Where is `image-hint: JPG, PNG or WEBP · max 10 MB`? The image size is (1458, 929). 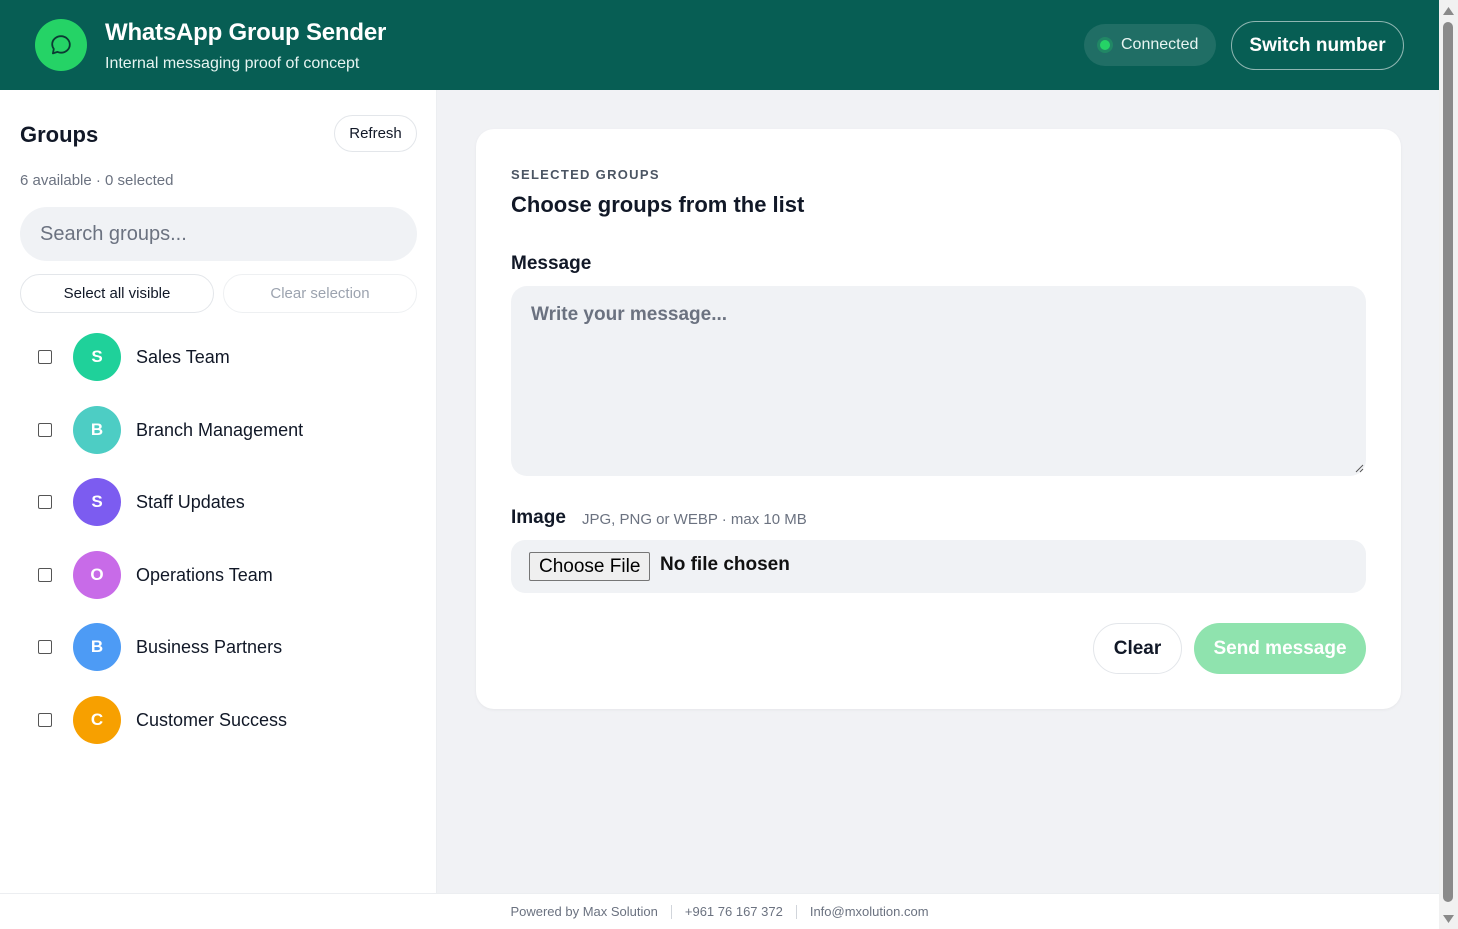
image-hint: JPG, PNG or WEBP · max 10 MB is located at coordinates (694, 519).